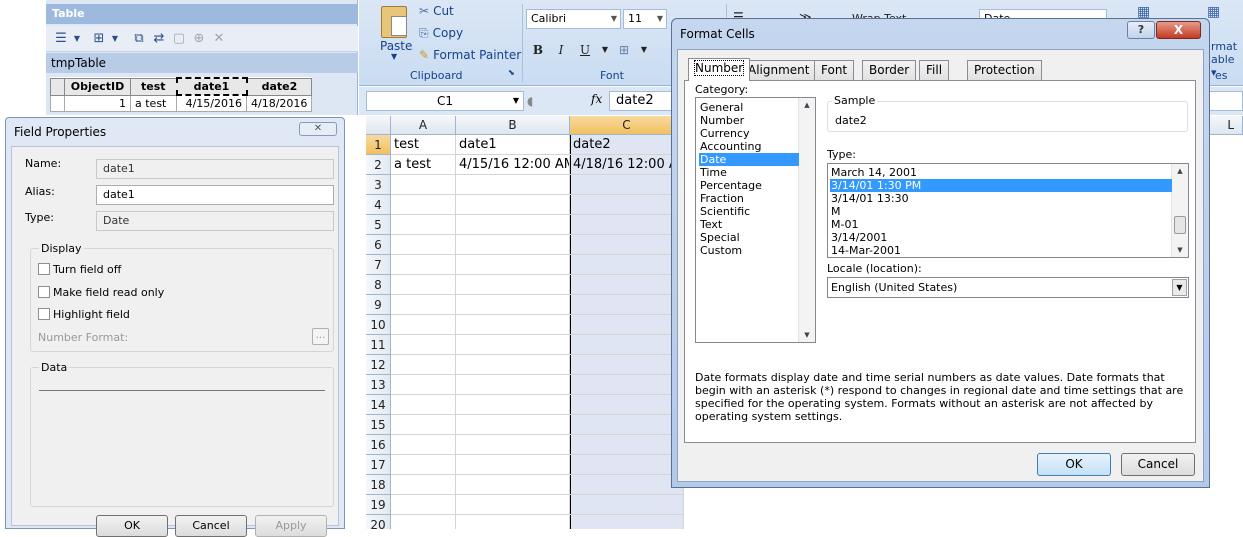 The height and width of the screenshot is (537, 1243). I want to click on scroll-down-icon: ▼, so click(807, 335).